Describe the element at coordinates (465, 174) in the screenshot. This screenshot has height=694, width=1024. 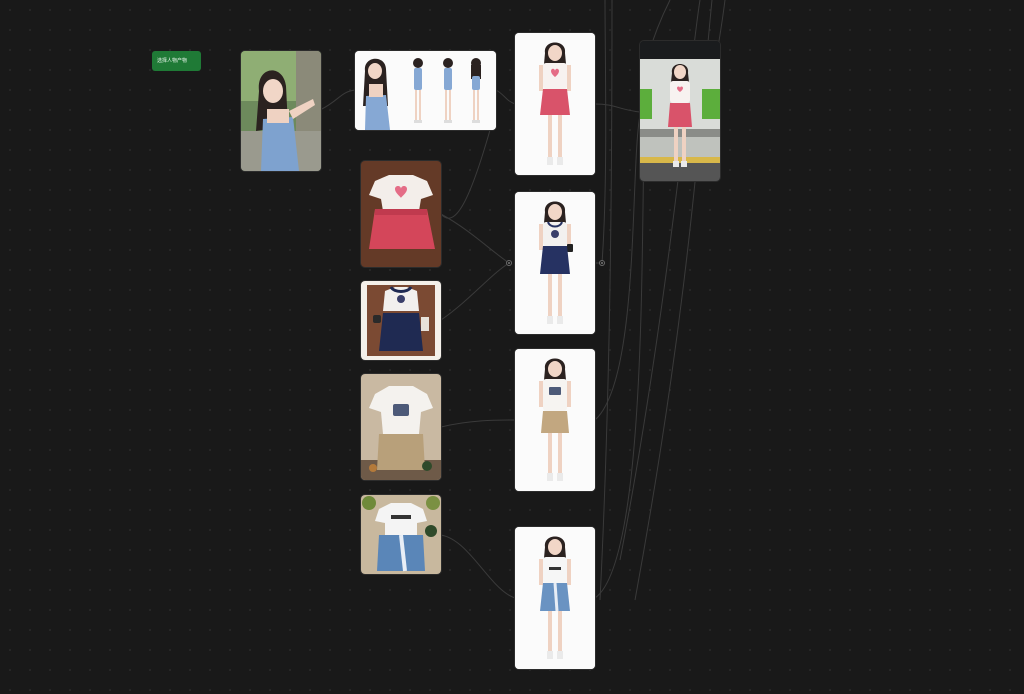
I see `wire-pose-to-hub` at that location.